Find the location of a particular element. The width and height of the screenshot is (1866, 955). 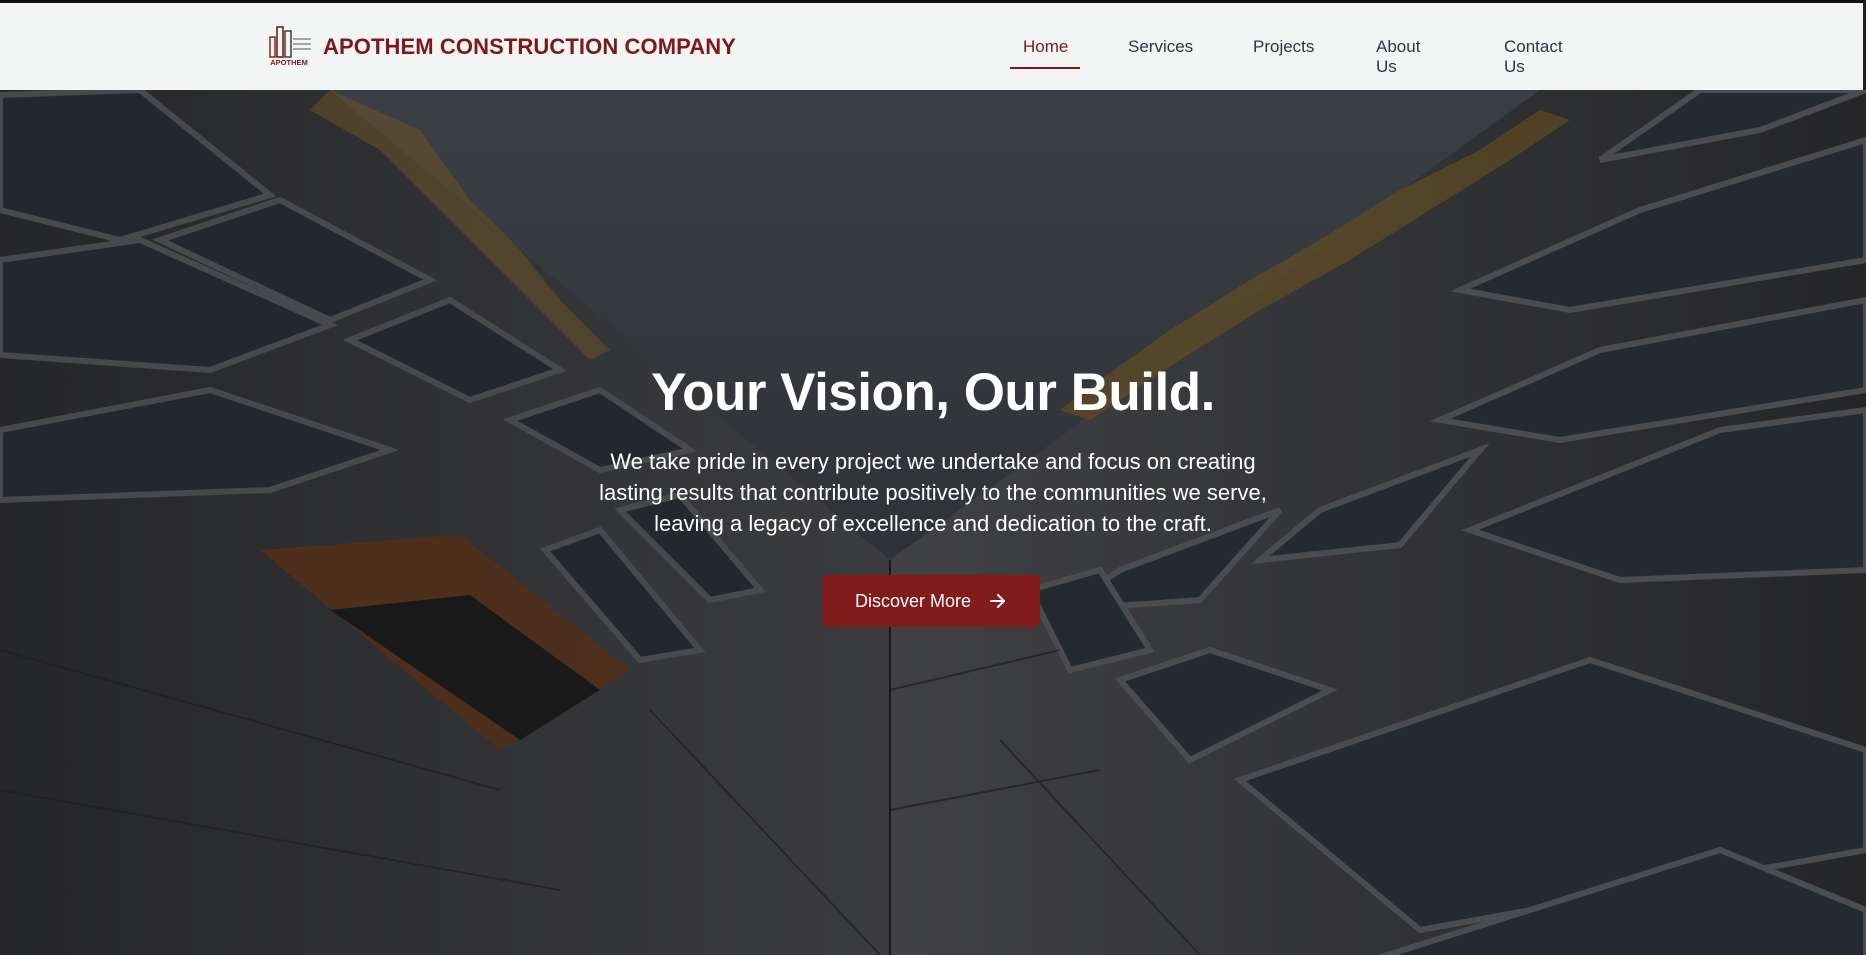

brand: APOTHEM APOTHEM CONSTRUCTION COMPANY is located at coordinates (499, 47).